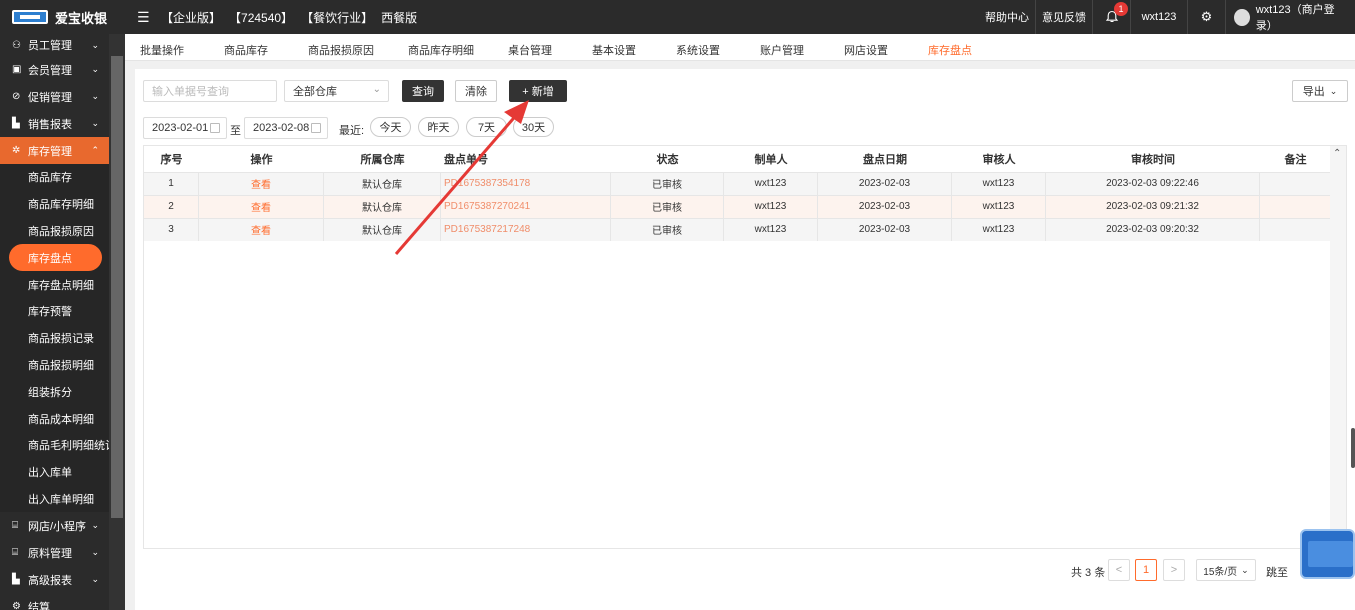  What do you see at coordinates (390, 127) in the screenshot?
I see `quick-today-button: 今天` at bounding box center [390, 127].